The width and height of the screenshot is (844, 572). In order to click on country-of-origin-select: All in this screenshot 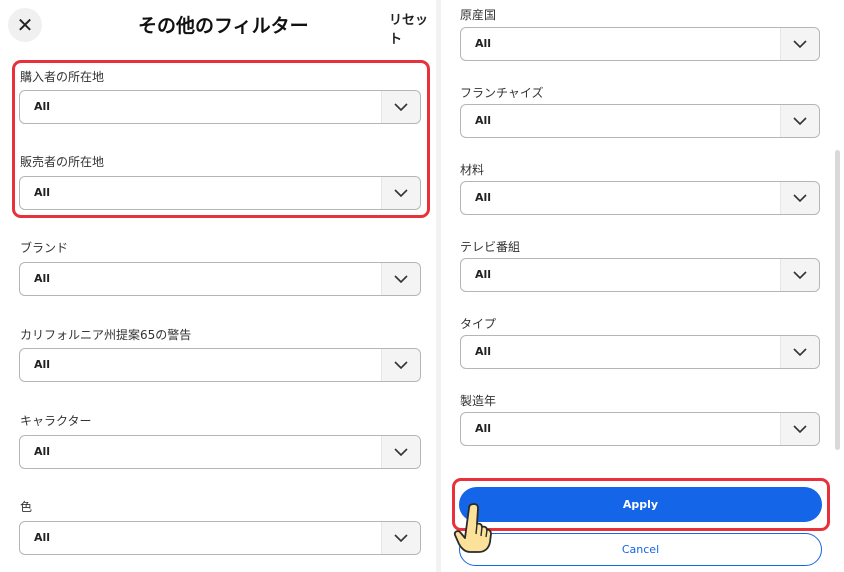, I will do `click(640, 44)`.